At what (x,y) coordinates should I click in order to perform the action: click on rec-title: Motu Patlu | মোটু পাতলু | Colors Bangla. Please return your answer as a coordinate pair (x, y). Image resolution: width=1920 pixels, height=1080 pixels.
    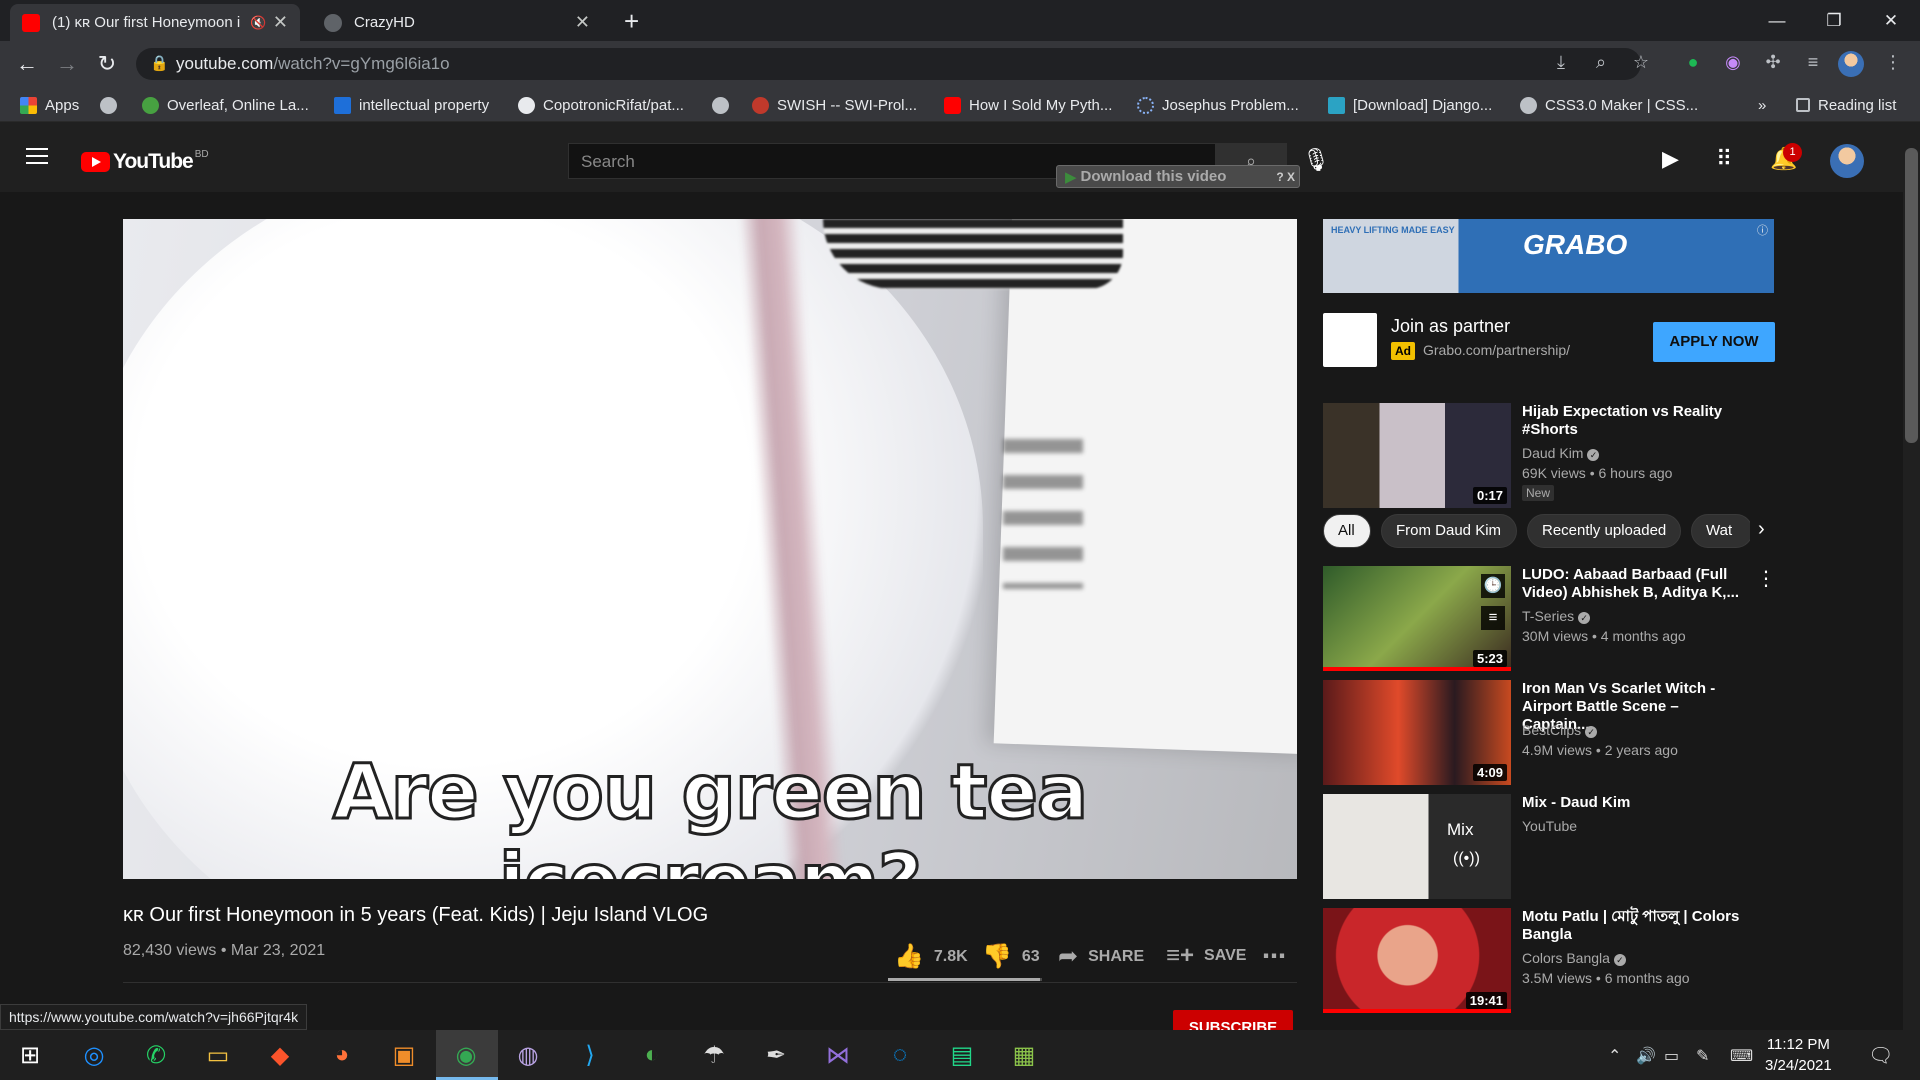
    Looking at the image, I should click on (1634, 926).